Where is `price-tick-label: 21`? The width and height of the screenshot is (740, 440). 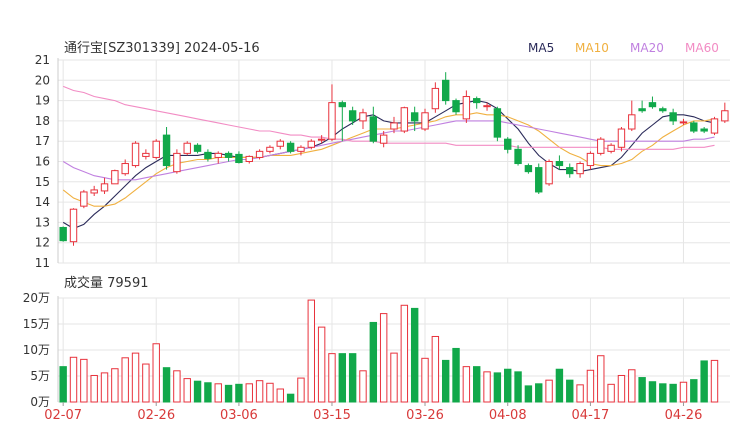 price-tick-label: 21 is located at coordinates (42, 60).